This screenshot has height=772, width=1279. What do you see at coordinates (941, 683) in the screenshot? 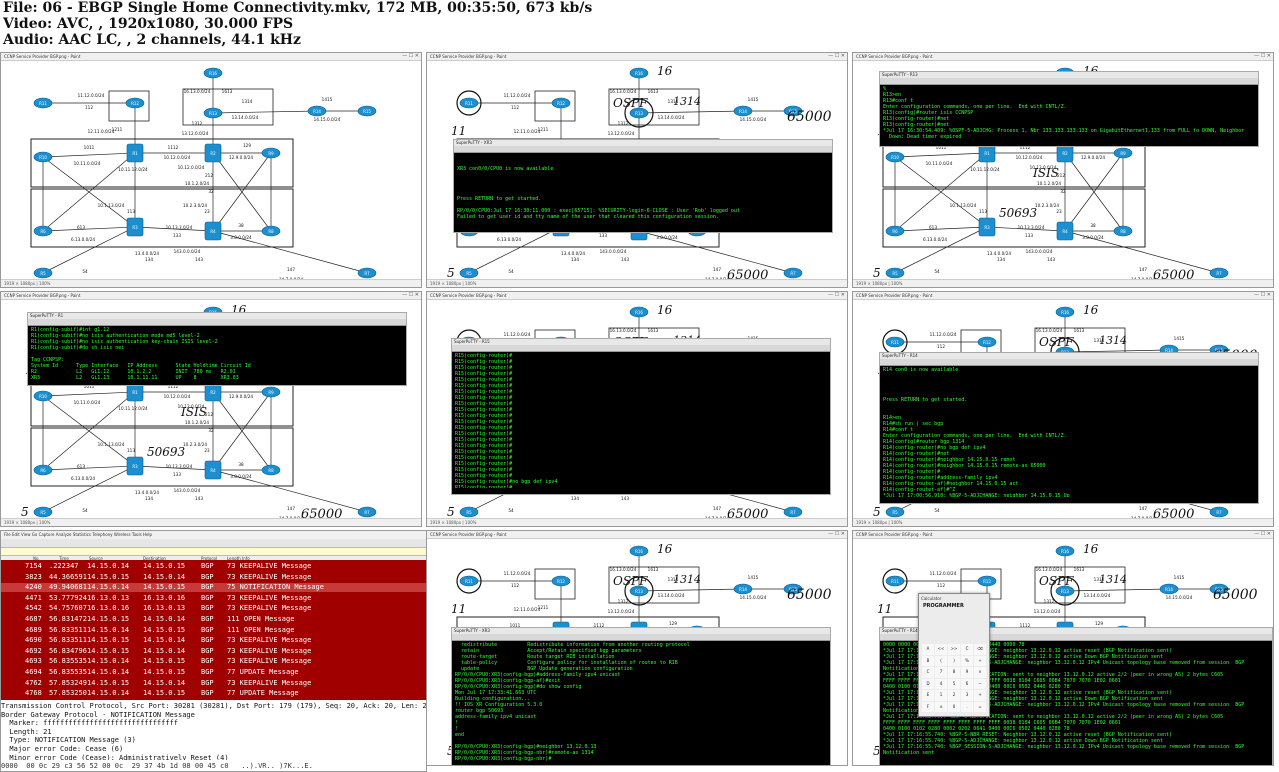
I see `calculator-key: 4` at bounding box center [941, 683].